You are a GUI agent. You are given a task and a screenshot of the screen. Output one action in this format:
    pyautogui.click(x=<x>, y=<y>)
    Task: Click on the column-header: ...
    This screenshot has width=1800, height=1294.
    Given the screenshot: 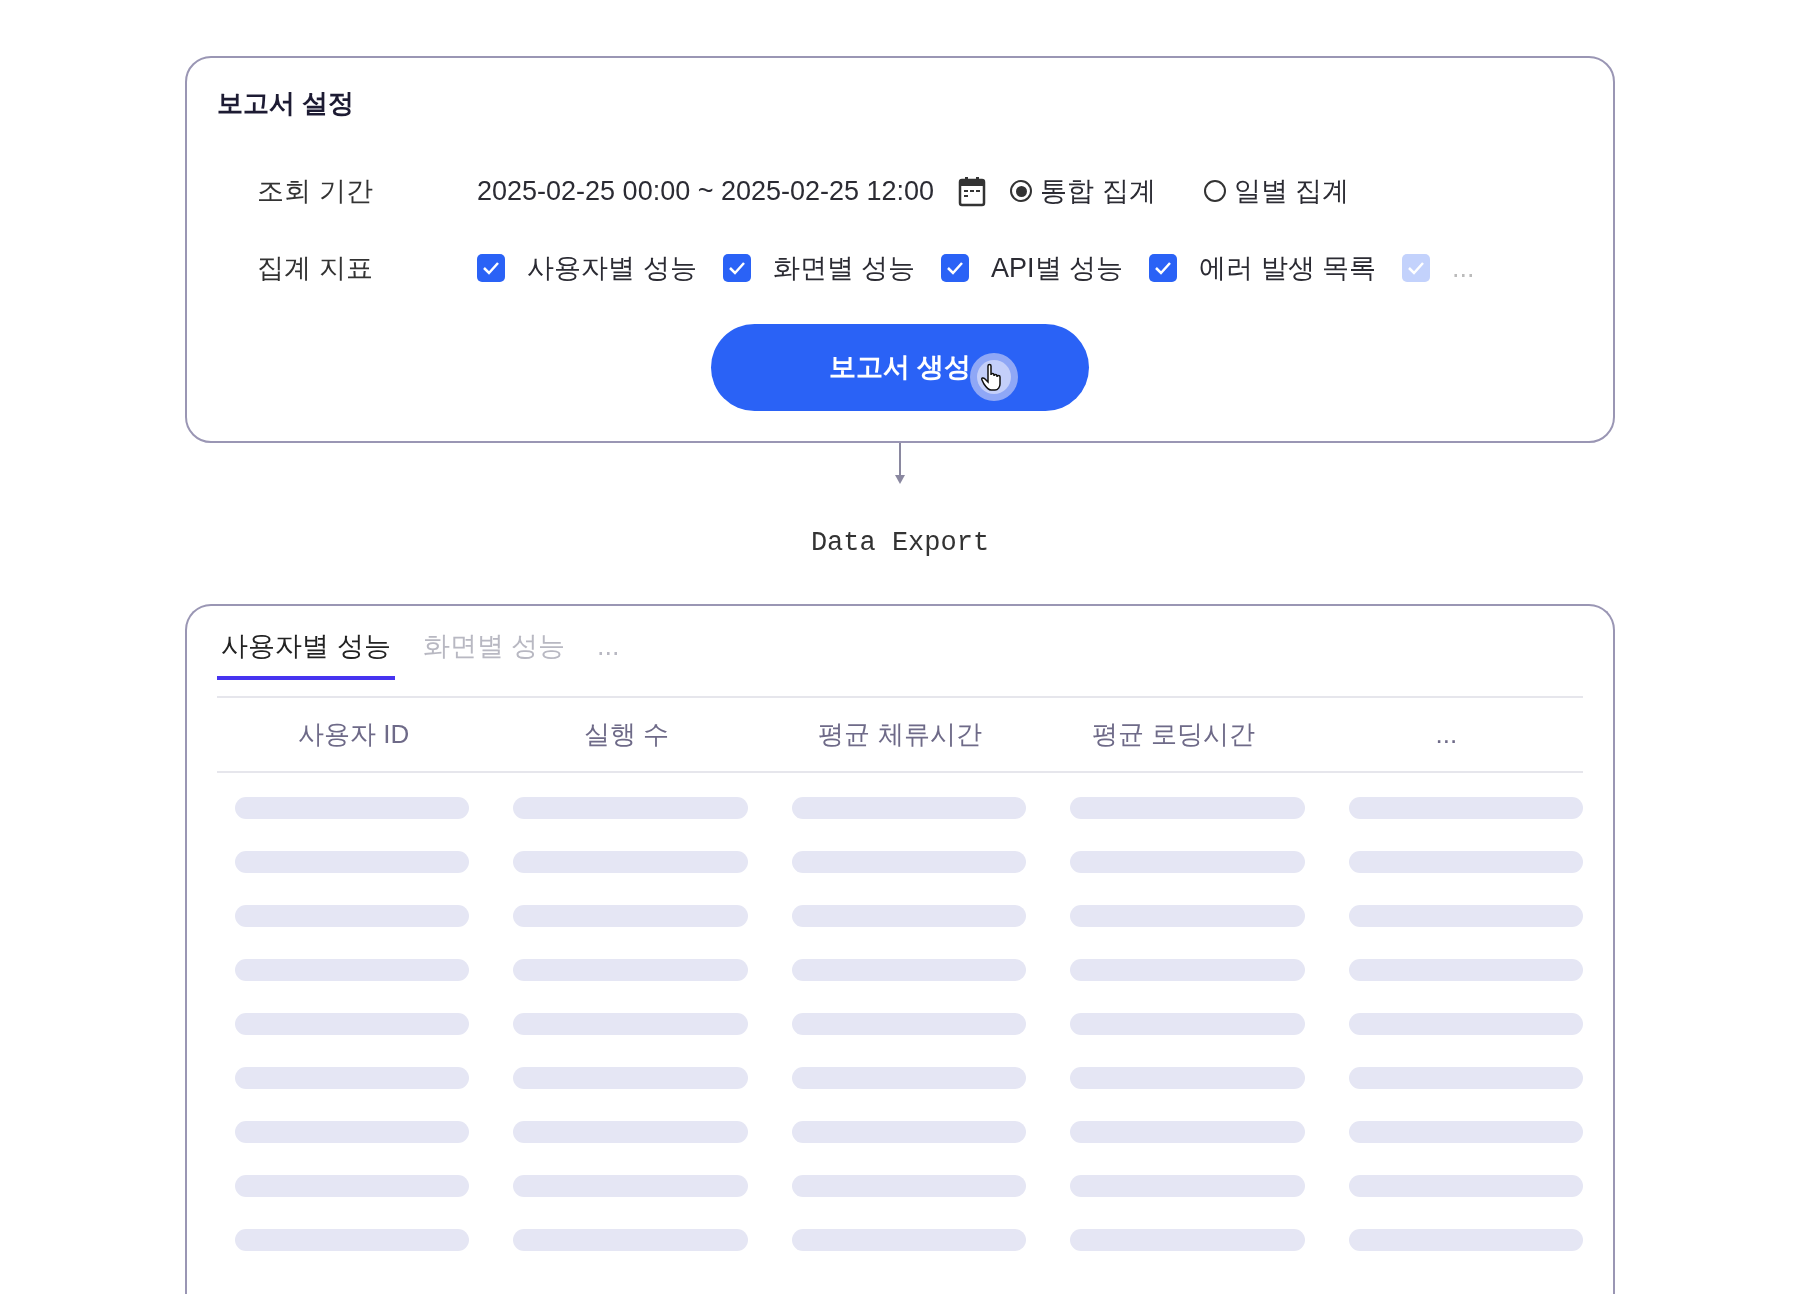 What is the action you would take?
    pyautogui.click(x=1446, y=734)
    